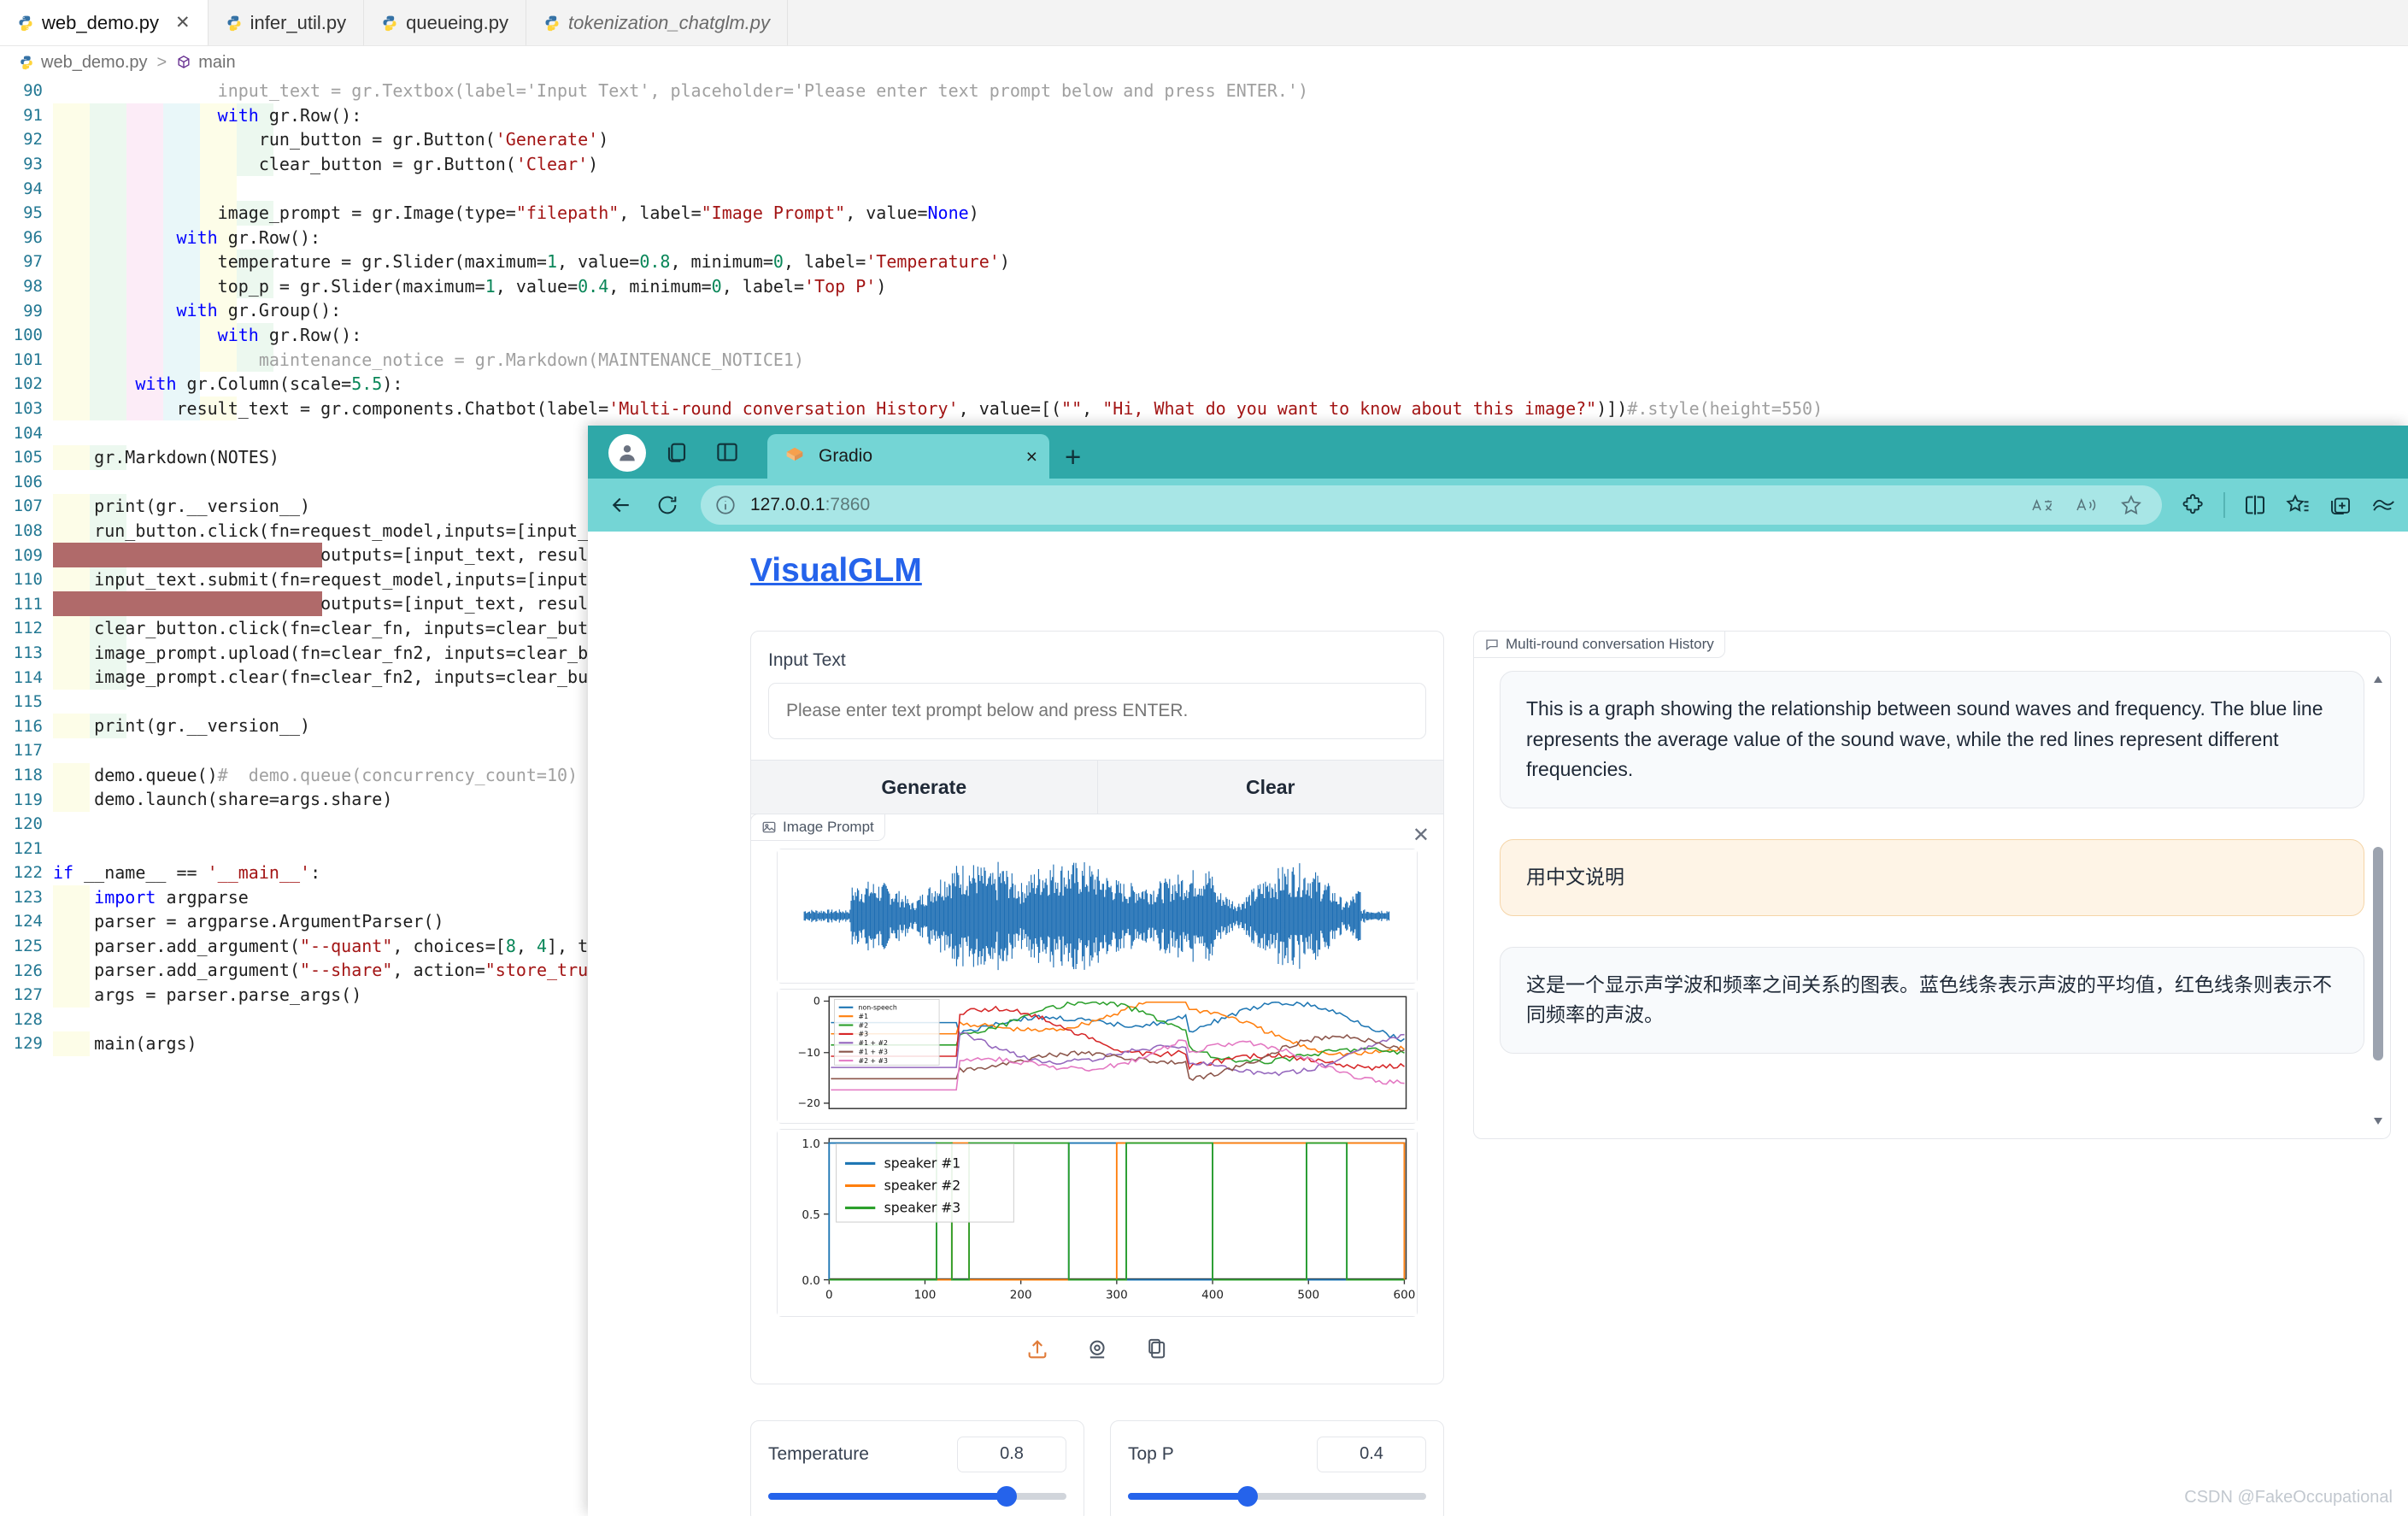 The image size is (2408, 1516). I want to click on scroll-down-icon, so click(2378, 1121).